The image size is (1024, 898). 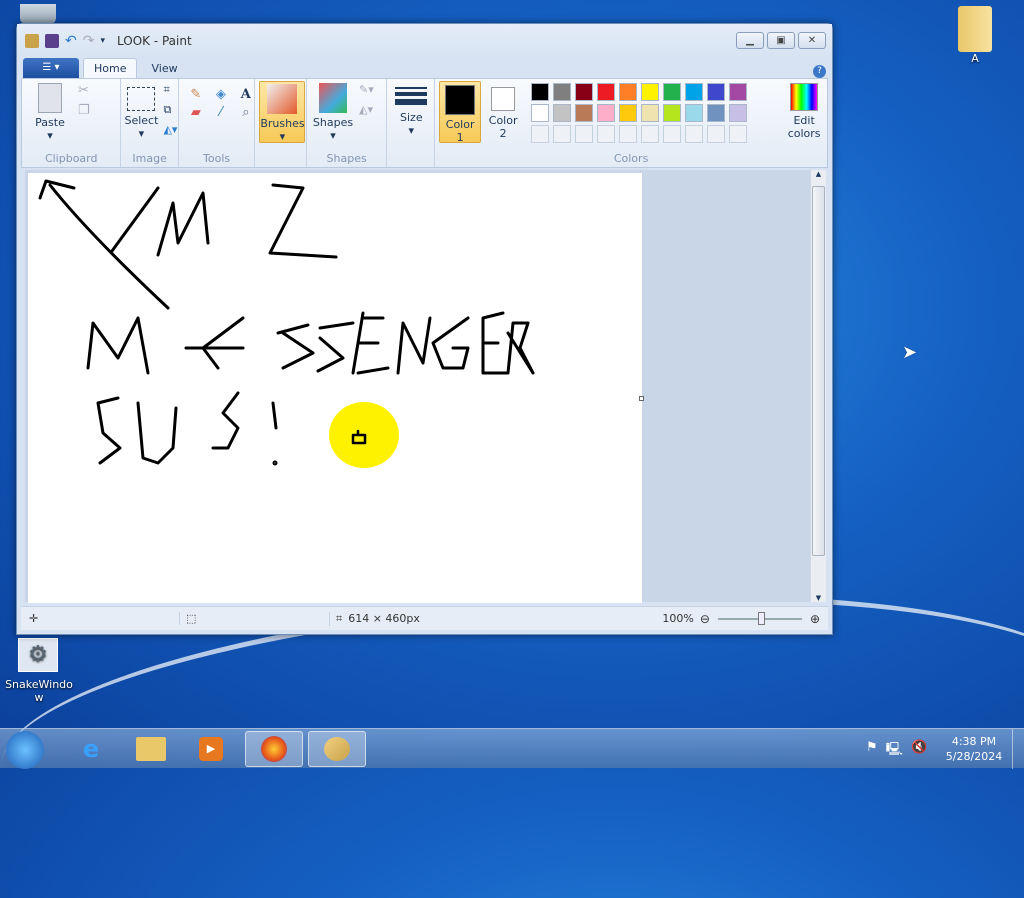 I want to click on selection-size-icon: ⬚, so click(x=254, y=618).